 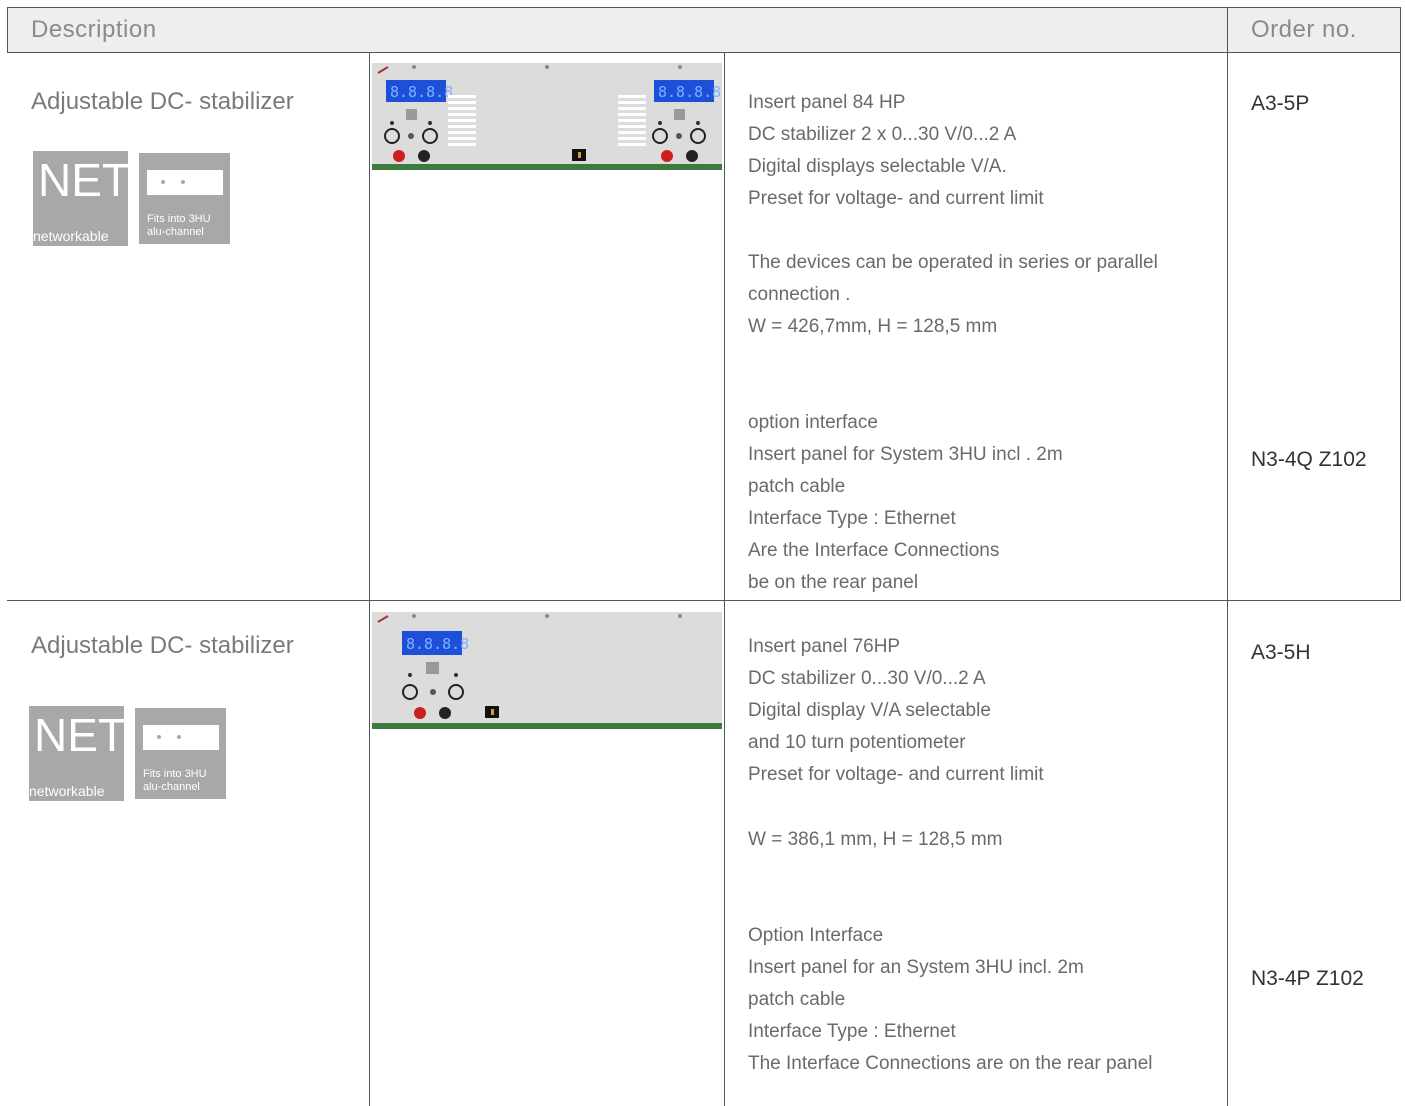 What do you see at coordinates (162, 101) in the screenshot?
I see `row1-title: Adjustable DC- stabilizer` at bounding box center [162, 101].